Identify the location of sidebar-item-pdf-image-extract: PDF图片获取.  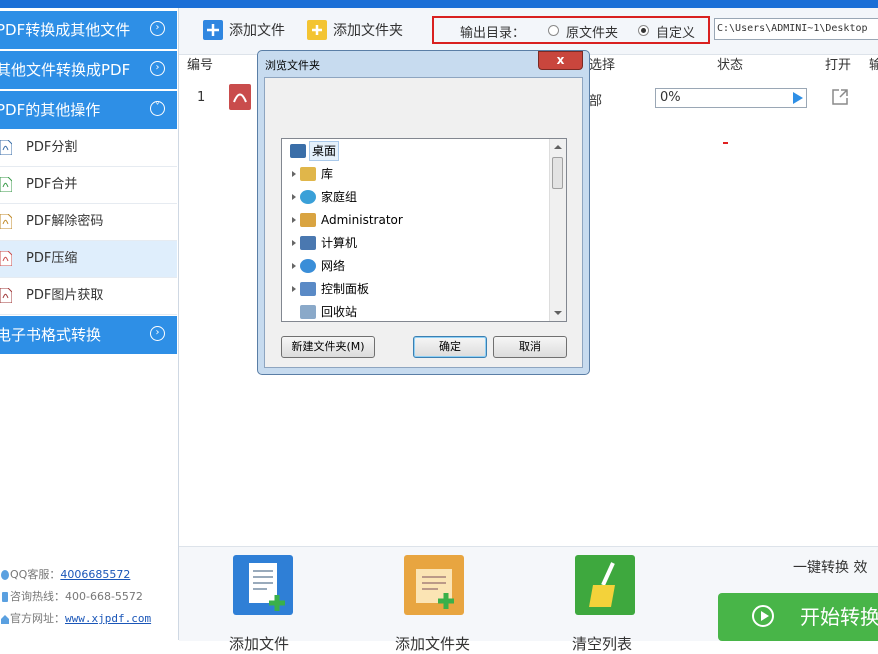
(88, 296).